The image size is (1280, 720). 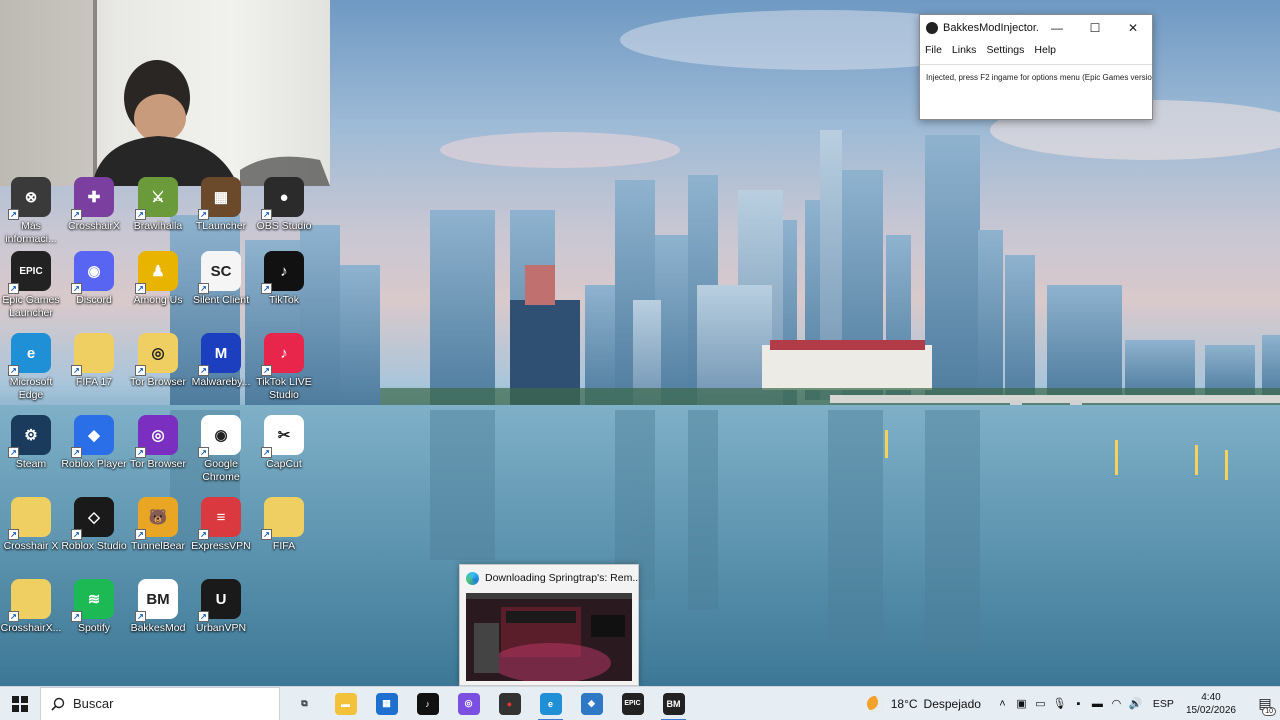 What do you see at coordinates (1163, 704) in the screenshot?
I see `language-indicator: ESP` at bounding box center [1163, 704].